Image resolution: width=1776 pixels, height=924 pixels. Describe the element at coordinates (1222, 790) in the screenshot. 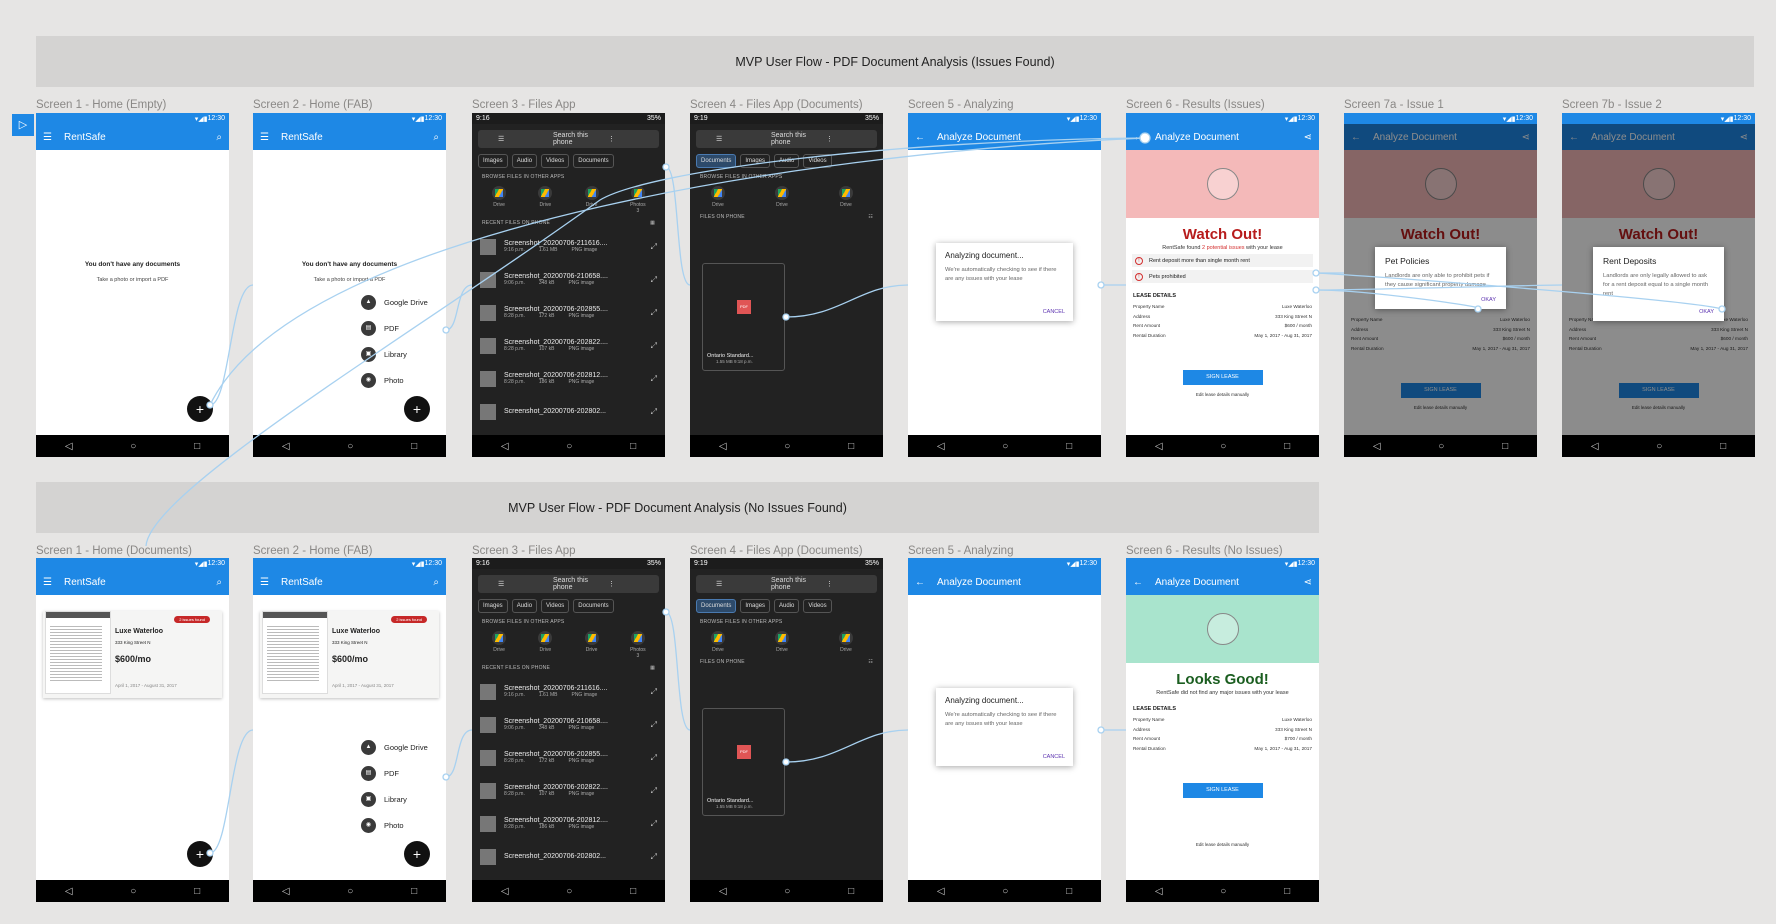

I see `sign-lease-button: SIGN LEASE` at that location.